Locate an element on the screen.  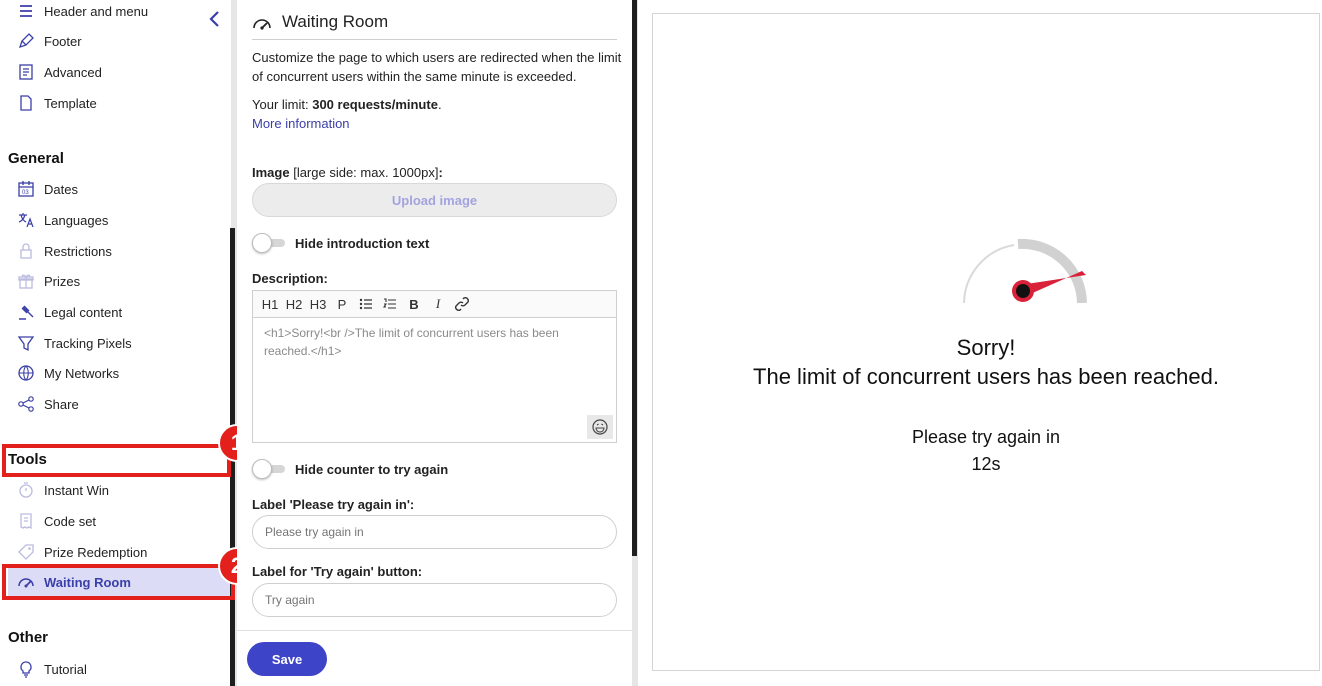
numbered-list-icon is located at coordinates (389, 303).